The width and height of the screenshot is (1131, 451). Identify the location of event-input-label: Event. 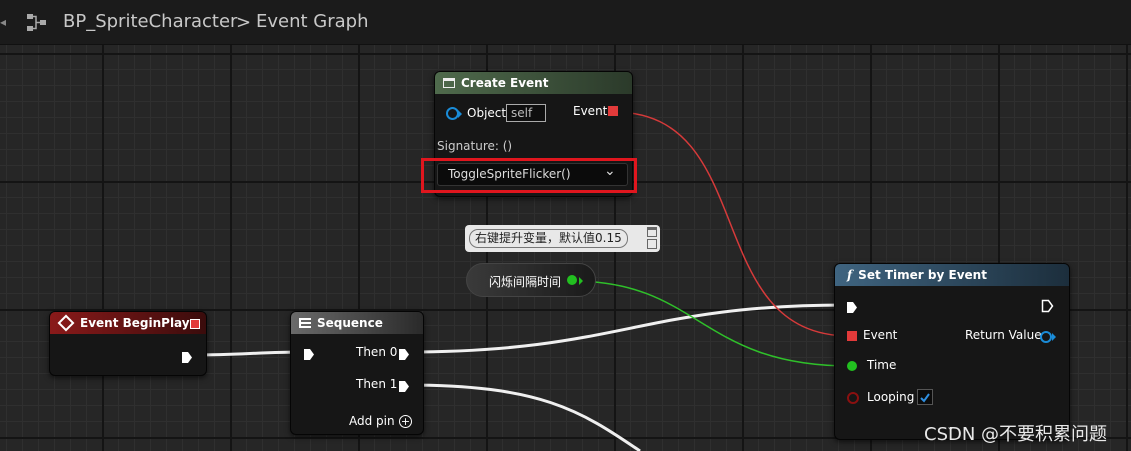
(880, 335).